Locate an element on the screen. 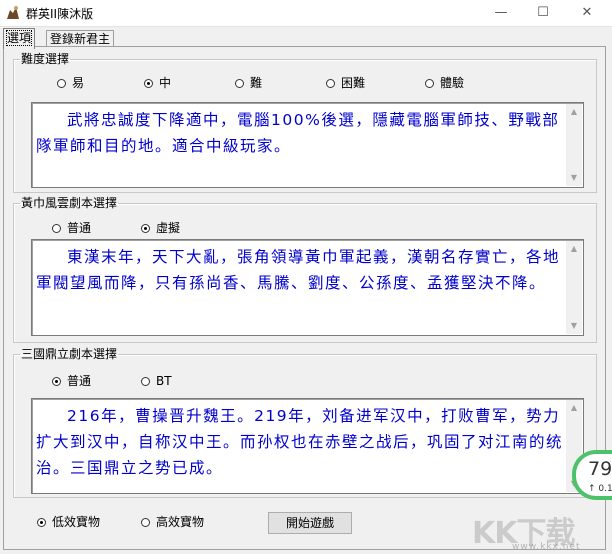 This screenshot has height=554, width=612. app-icon is located at coordinates (13, 12).